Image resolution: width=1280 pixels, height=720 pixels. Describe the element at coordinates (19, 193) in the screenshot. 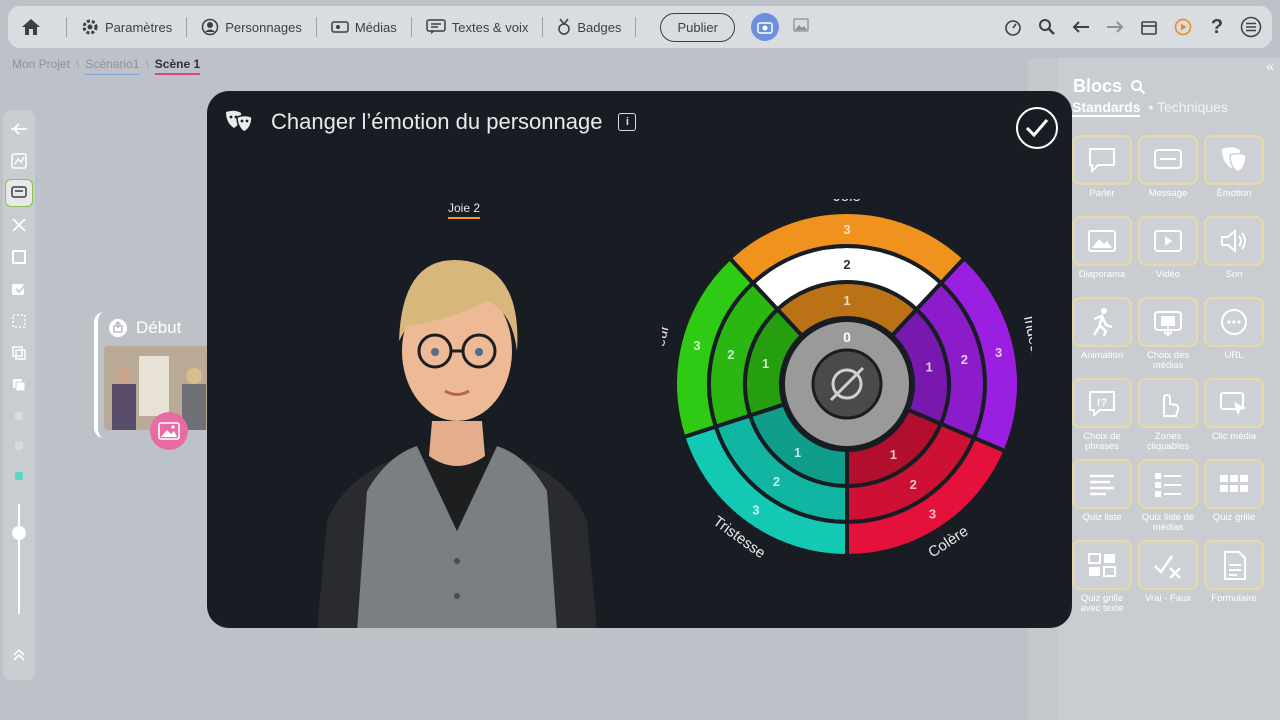

I see `block-tool-icon` at that location.